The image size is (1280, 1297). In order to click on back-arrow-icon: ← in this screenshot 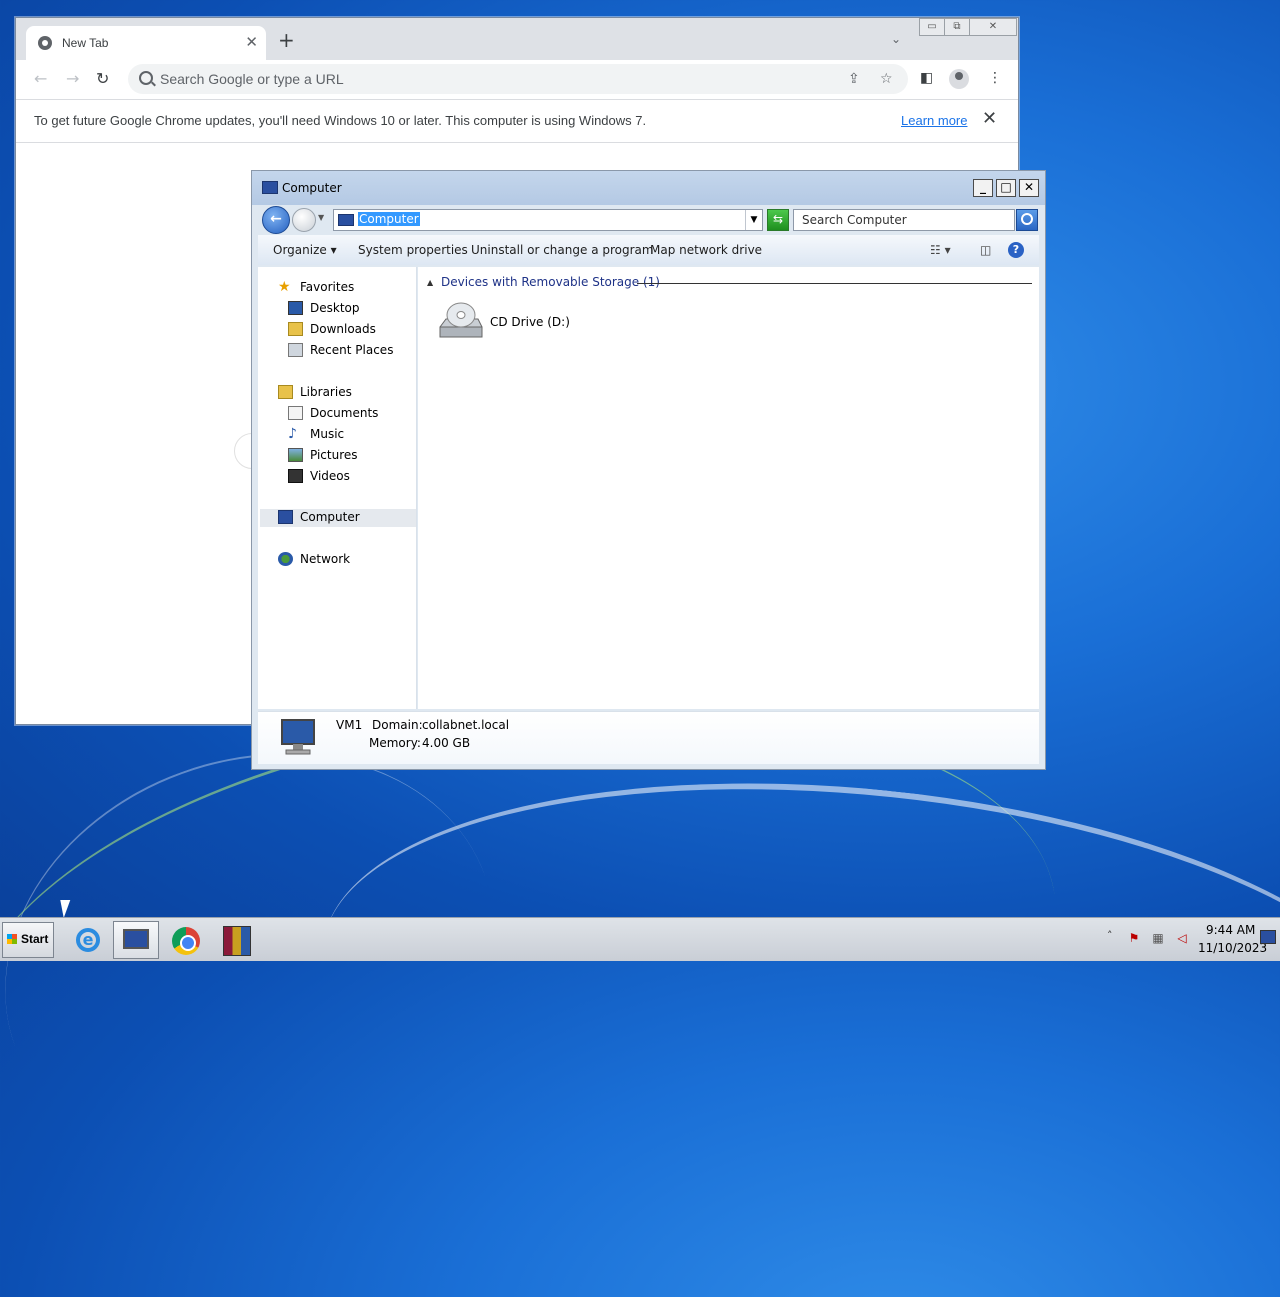, I will do `click(40, 78)`.